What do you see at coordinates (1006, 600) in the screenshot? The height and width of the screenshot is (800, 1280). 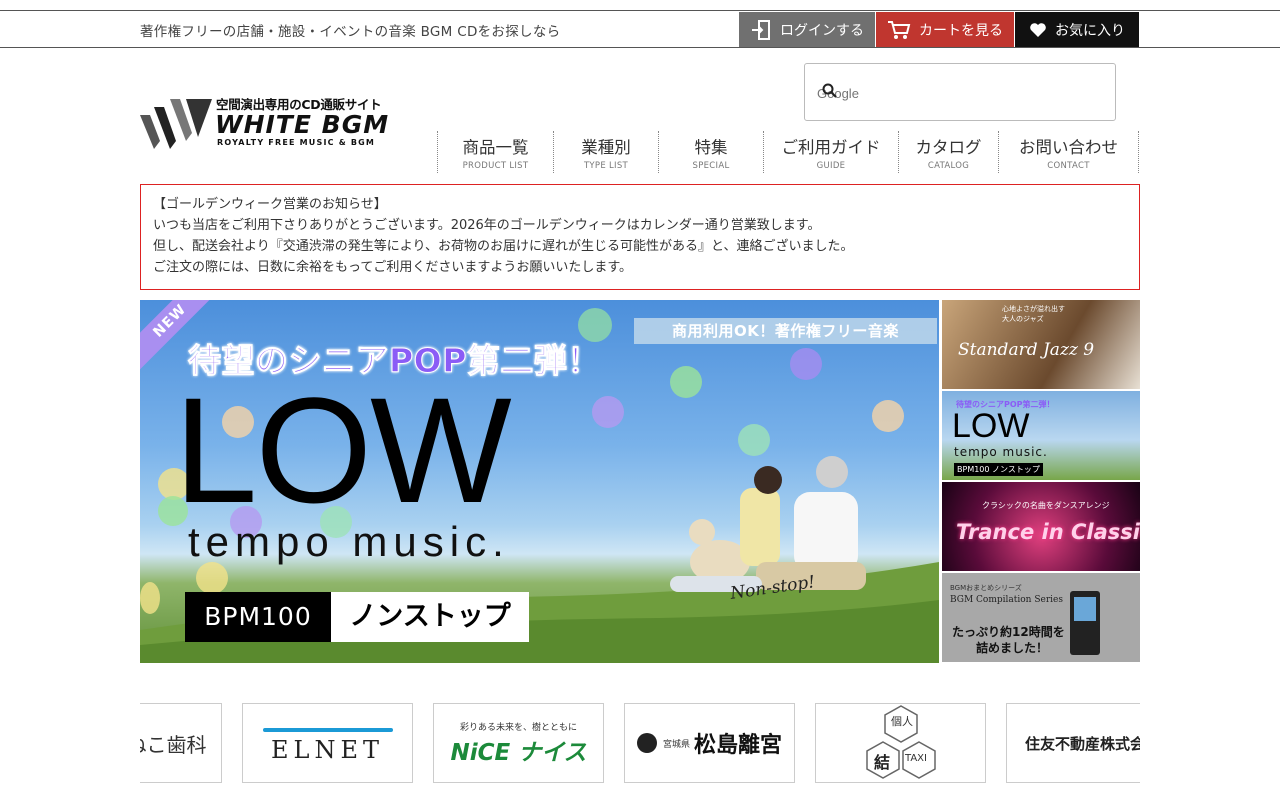 I see `thumb-title: BGM Compilation Series` at bounding box center [1006, 600].